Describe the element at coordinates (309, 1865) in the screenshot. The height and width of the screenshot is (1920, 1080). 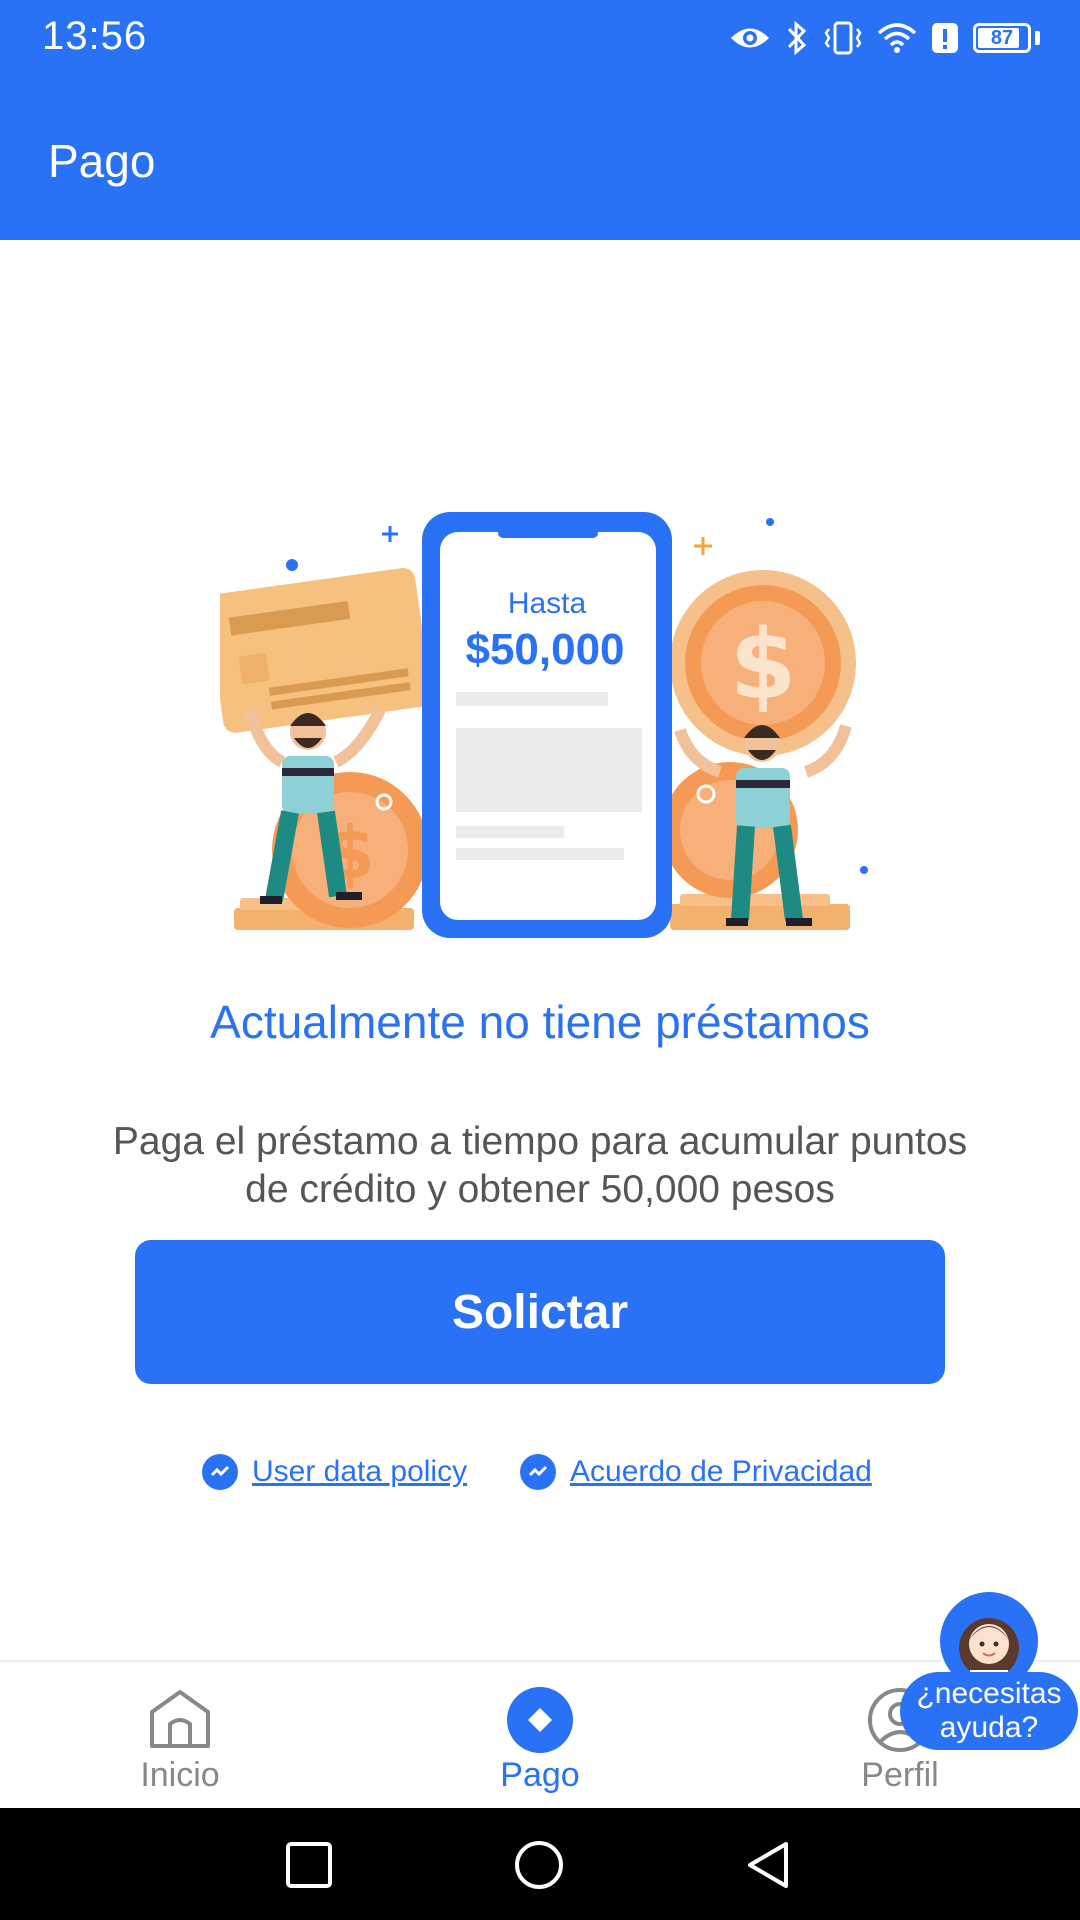
I see `recent-apps-icon` at that location.